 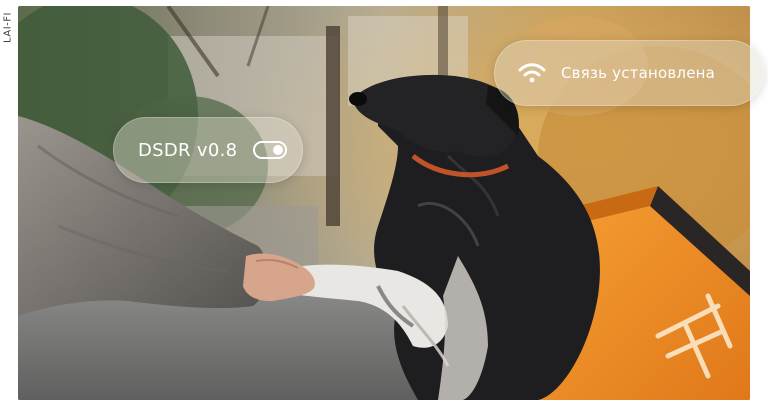 What do you see at coordinates (188, 150) in the screenshot?
I see `app-version-label: DSDR v0.8` at bounding box center [188, 150].